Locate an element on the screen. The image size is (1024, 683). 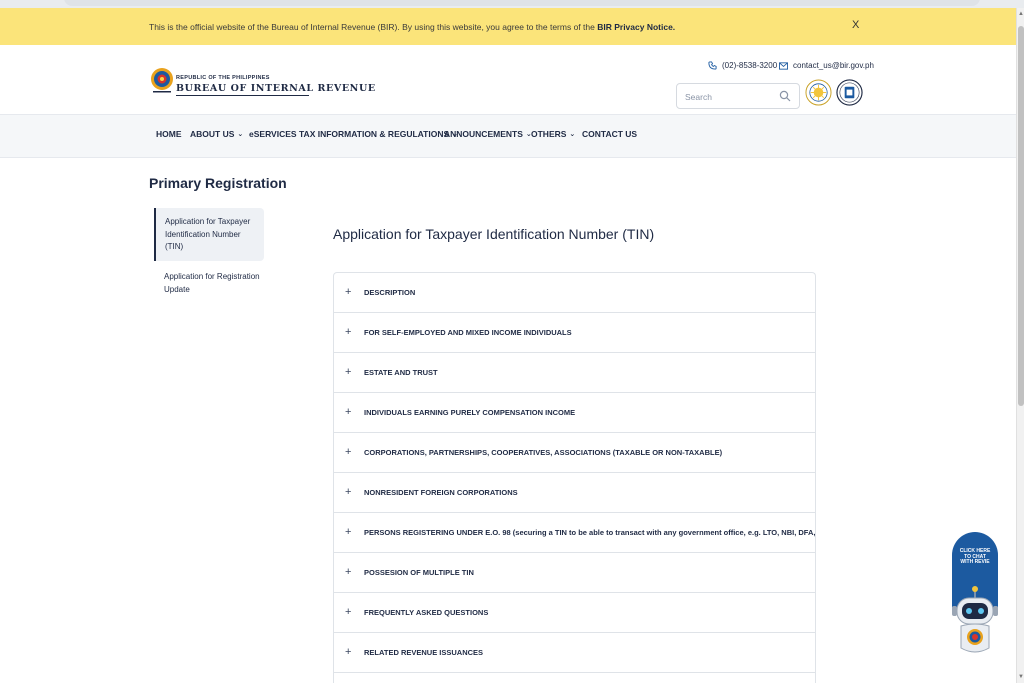
accordion-item-revenue-issuances: + RELATED REVENUE ISSUANCES is located at coordinates (574, 653).